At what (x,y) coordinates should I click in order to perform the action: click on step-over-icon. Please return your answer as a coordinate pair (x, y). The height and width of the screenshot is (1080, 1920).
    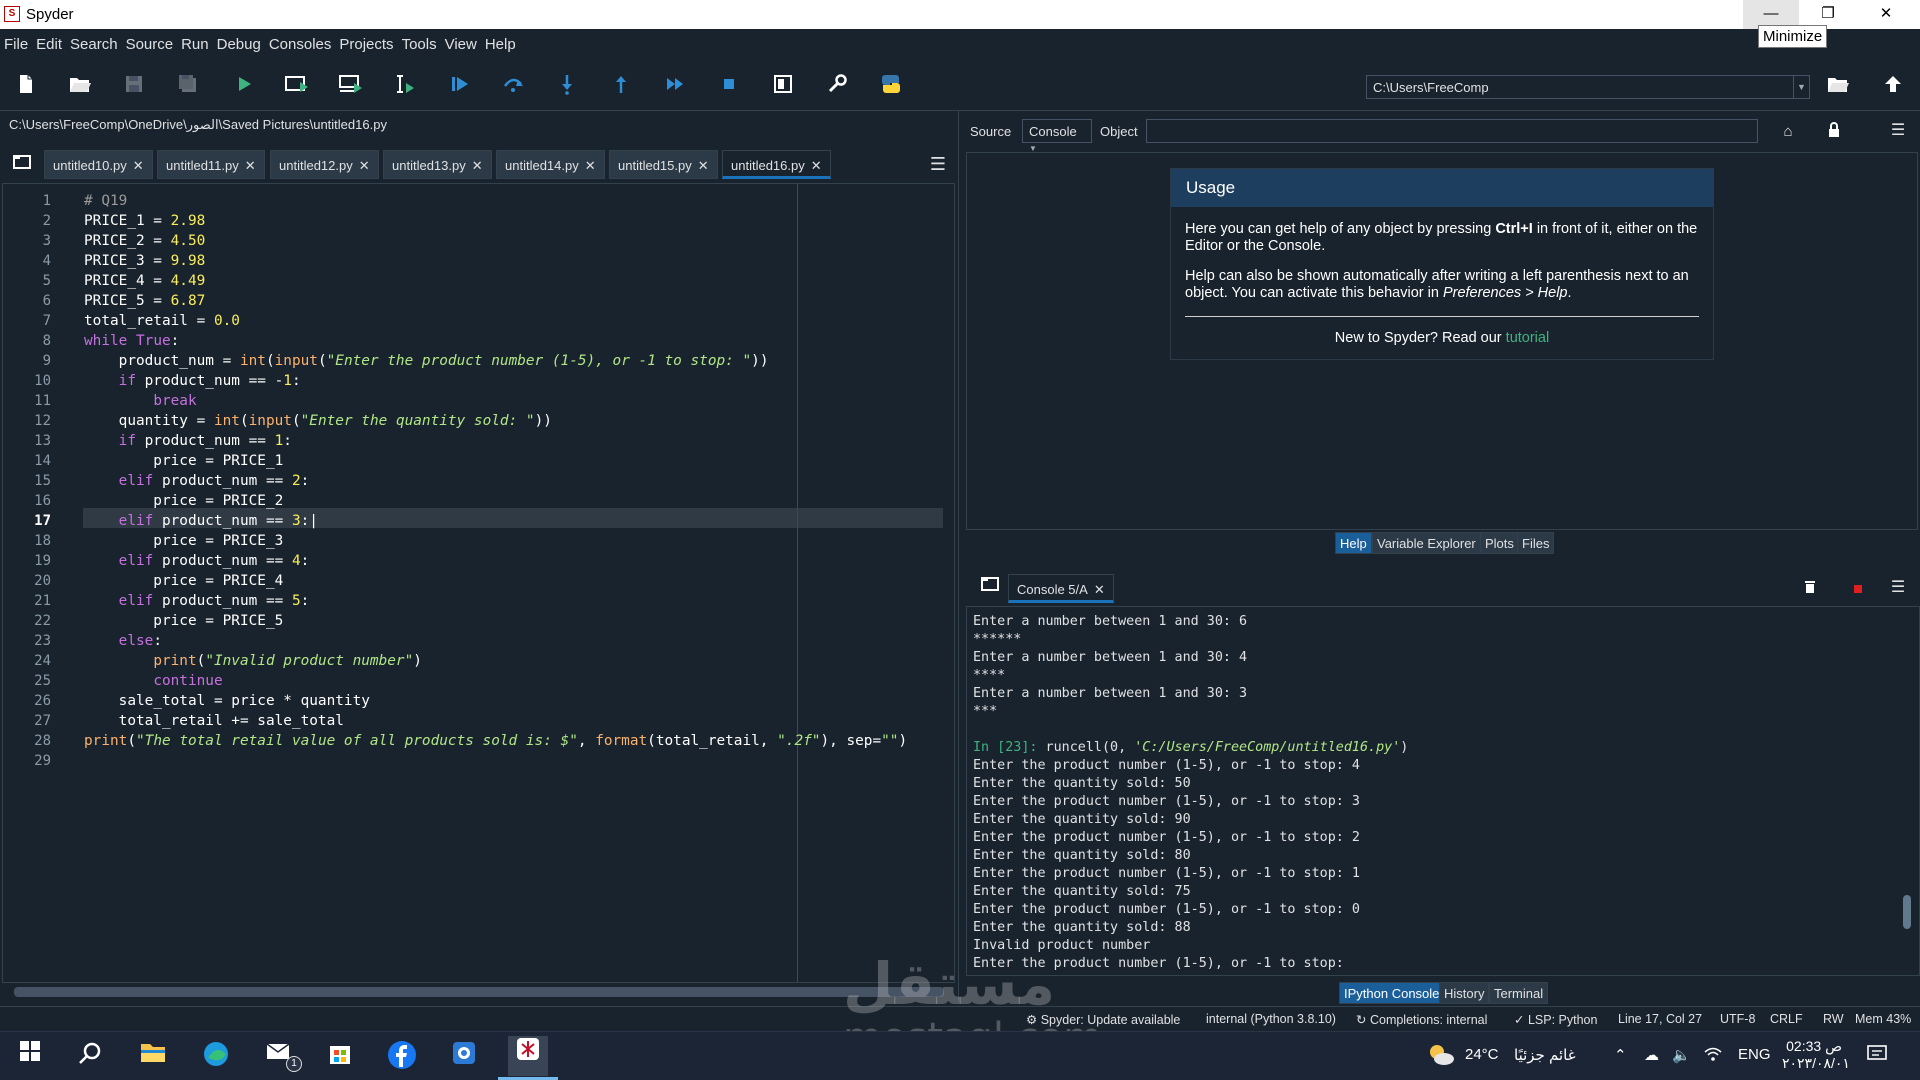
    Looking at the image, I should click on (513, 85).